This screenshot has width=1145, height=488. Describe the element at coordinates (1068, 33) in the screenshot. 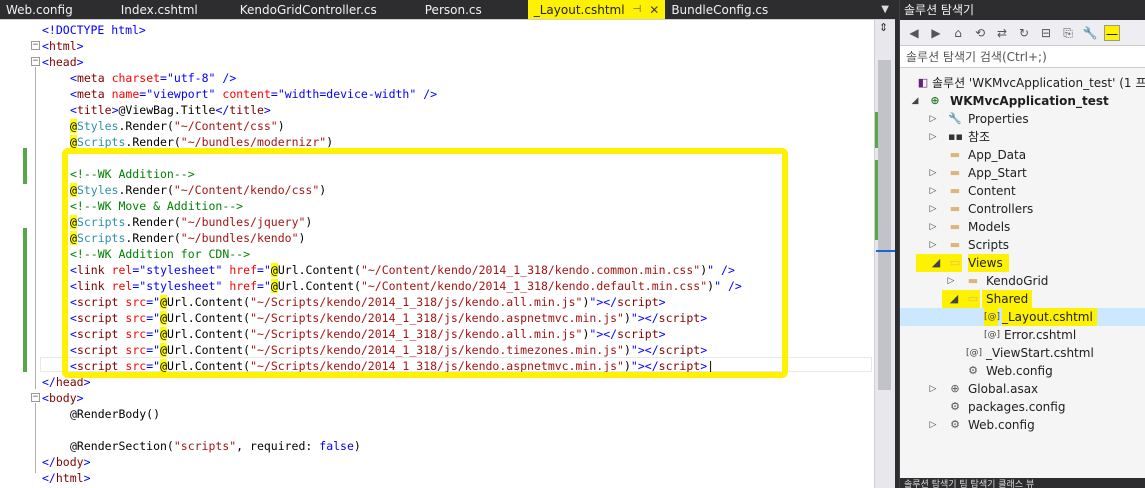

I see `copy-icon: ⎘` at that location.